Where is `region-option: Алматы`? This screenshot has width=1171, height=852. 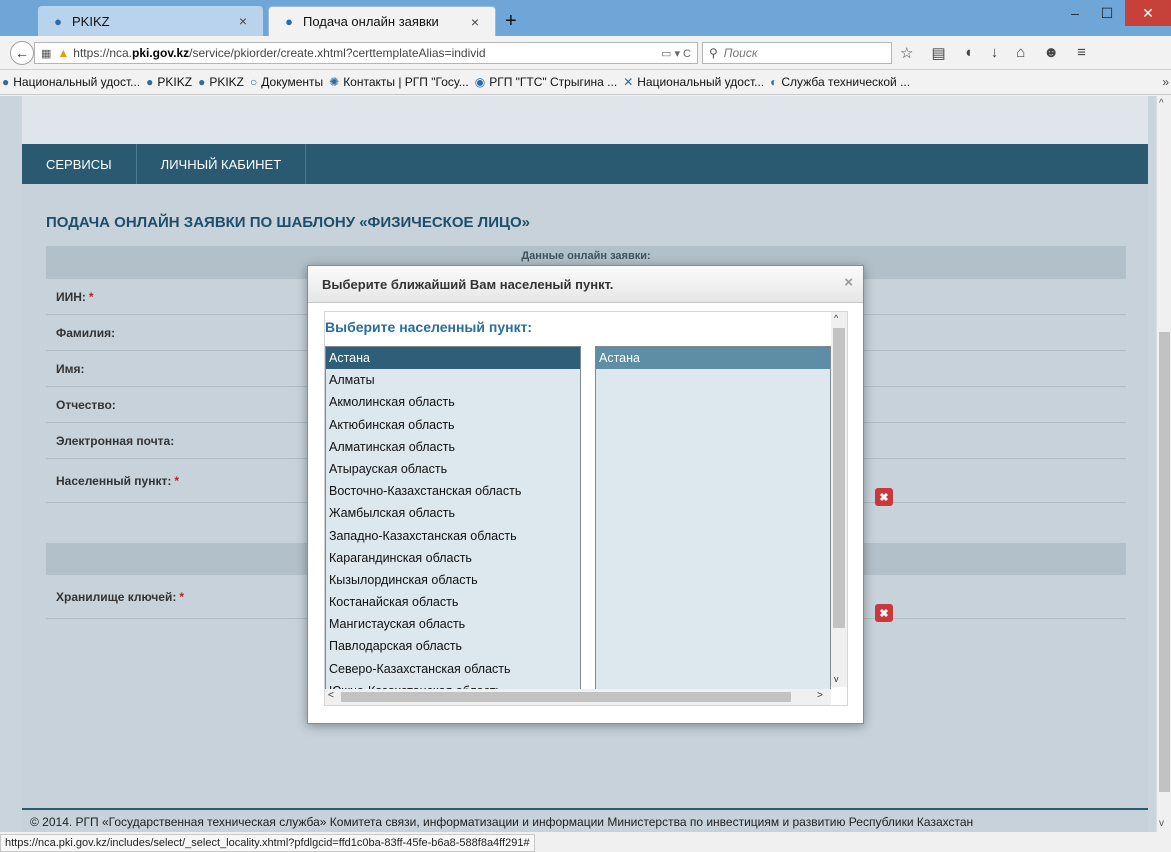 region-option: Алматы is located at coordinates (453, 380).